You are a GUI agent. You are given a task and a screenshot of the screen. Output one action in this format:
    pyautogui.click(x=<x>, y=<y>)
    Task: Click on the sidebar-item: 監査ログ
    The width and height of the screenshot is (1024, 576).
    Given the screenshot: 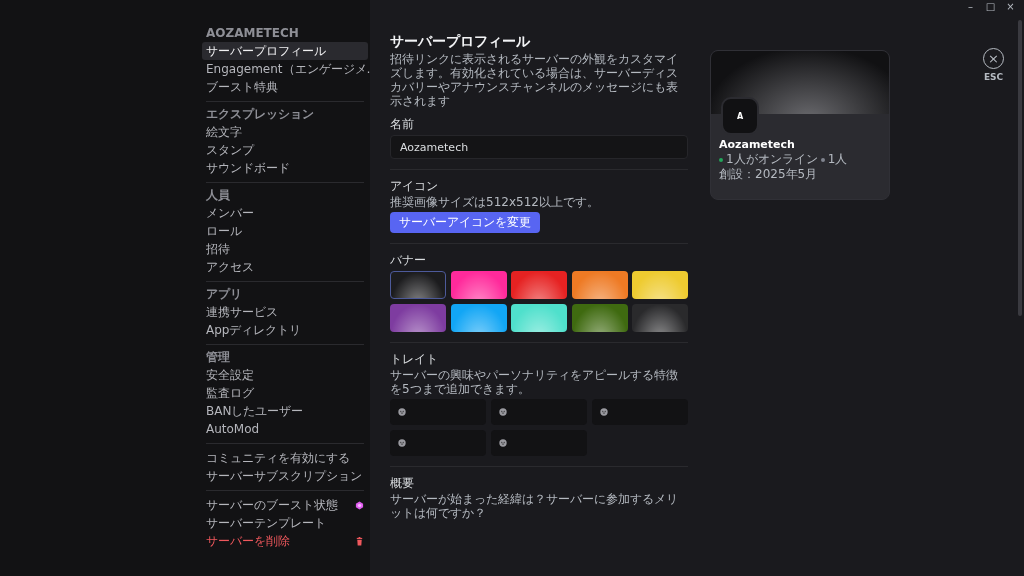 What is the action you would take?
    pyautogui.click(x=285, y=393)
    